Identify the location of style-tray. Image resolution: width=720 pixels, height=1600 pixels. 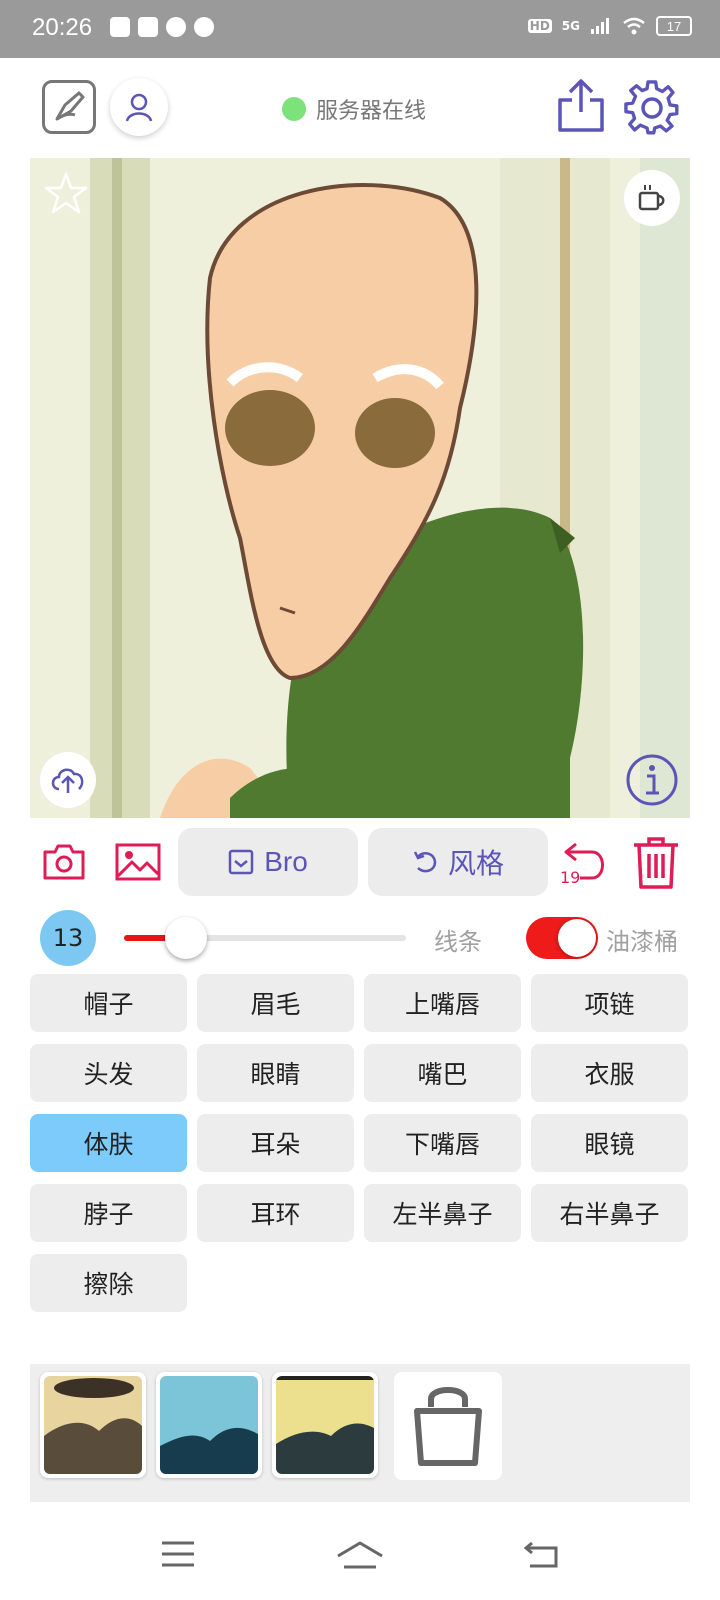
(360, 1433).